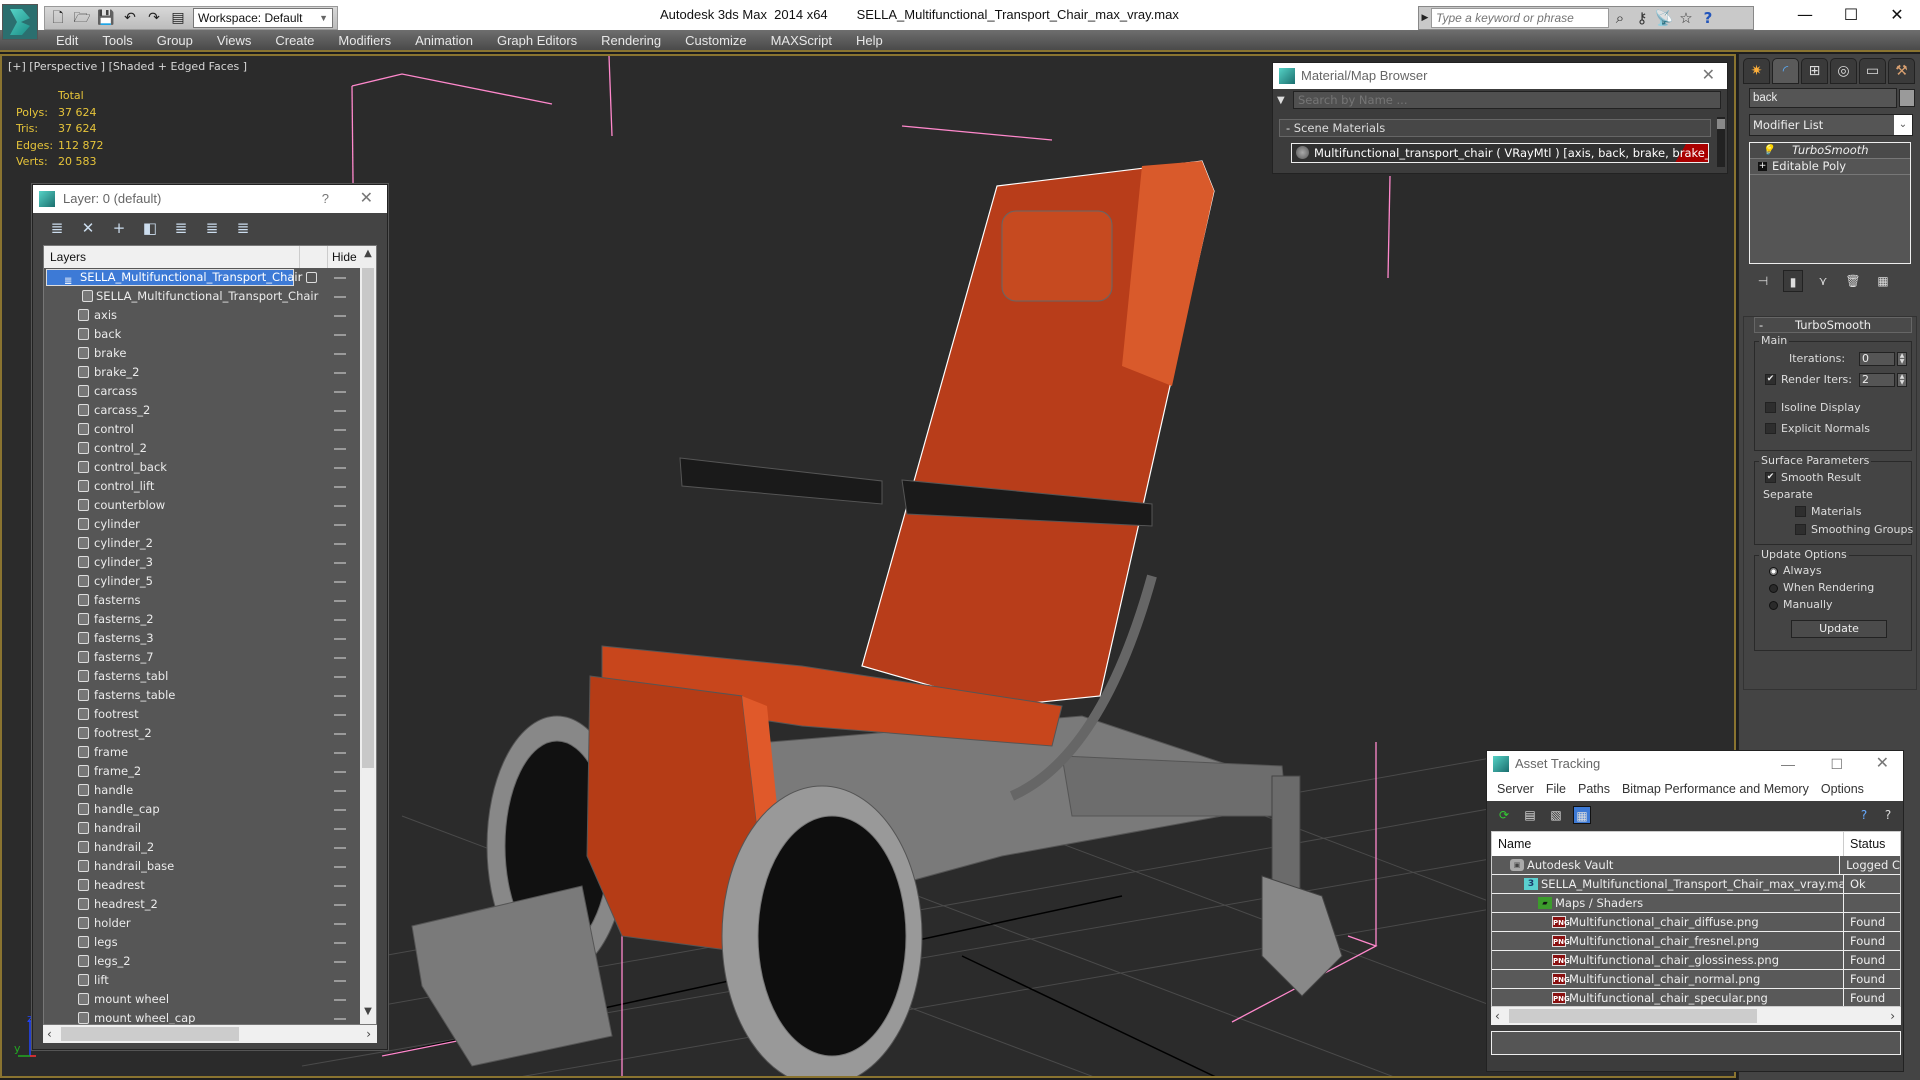 Image resolution: width=1920 pixels, height=1080 pixels. What do you see at coordinates (202, 562) in the screenshot?
I see `layer-object-row: cylinder_3` at bounding box center [202, 562].